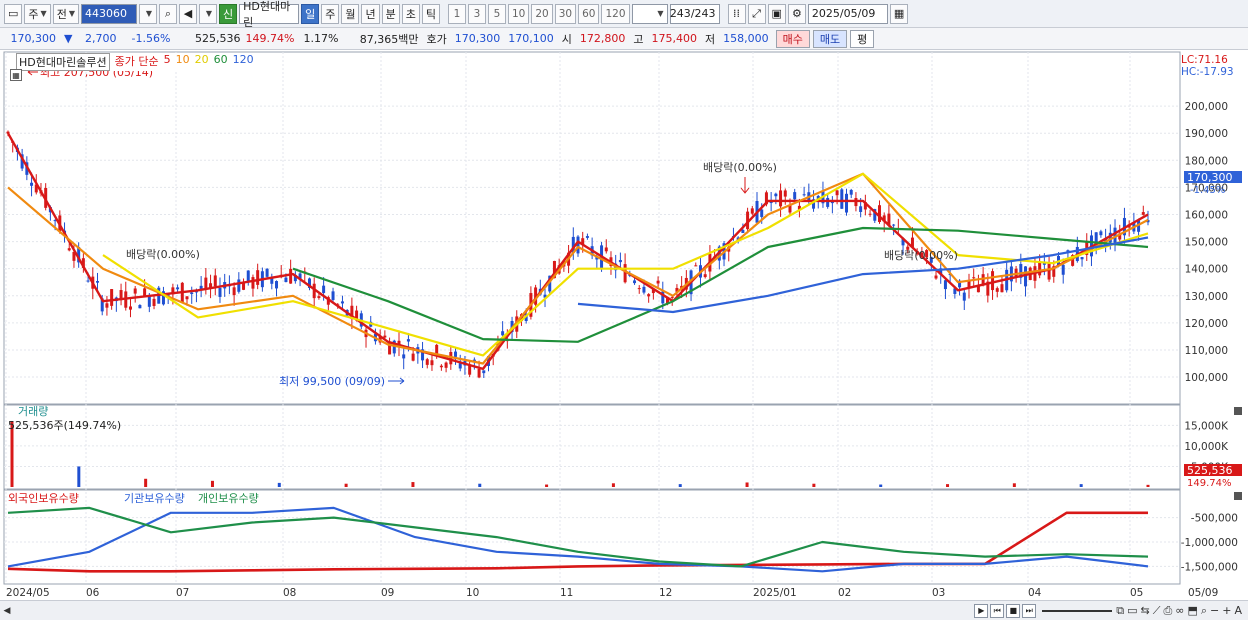 The height and width of the screenshot is (621, 1248). Describe the element at coordinates (147, 13) in the screenshot. I see `code-dropdown-button: ▼` at that location.